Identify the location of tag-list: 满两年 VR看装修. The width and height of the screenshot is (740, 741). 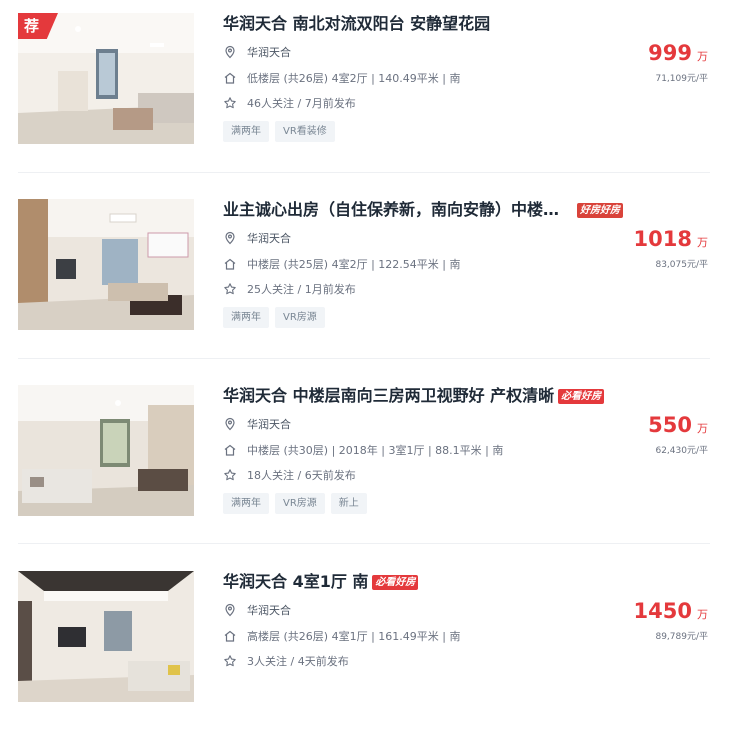
(279, 131).